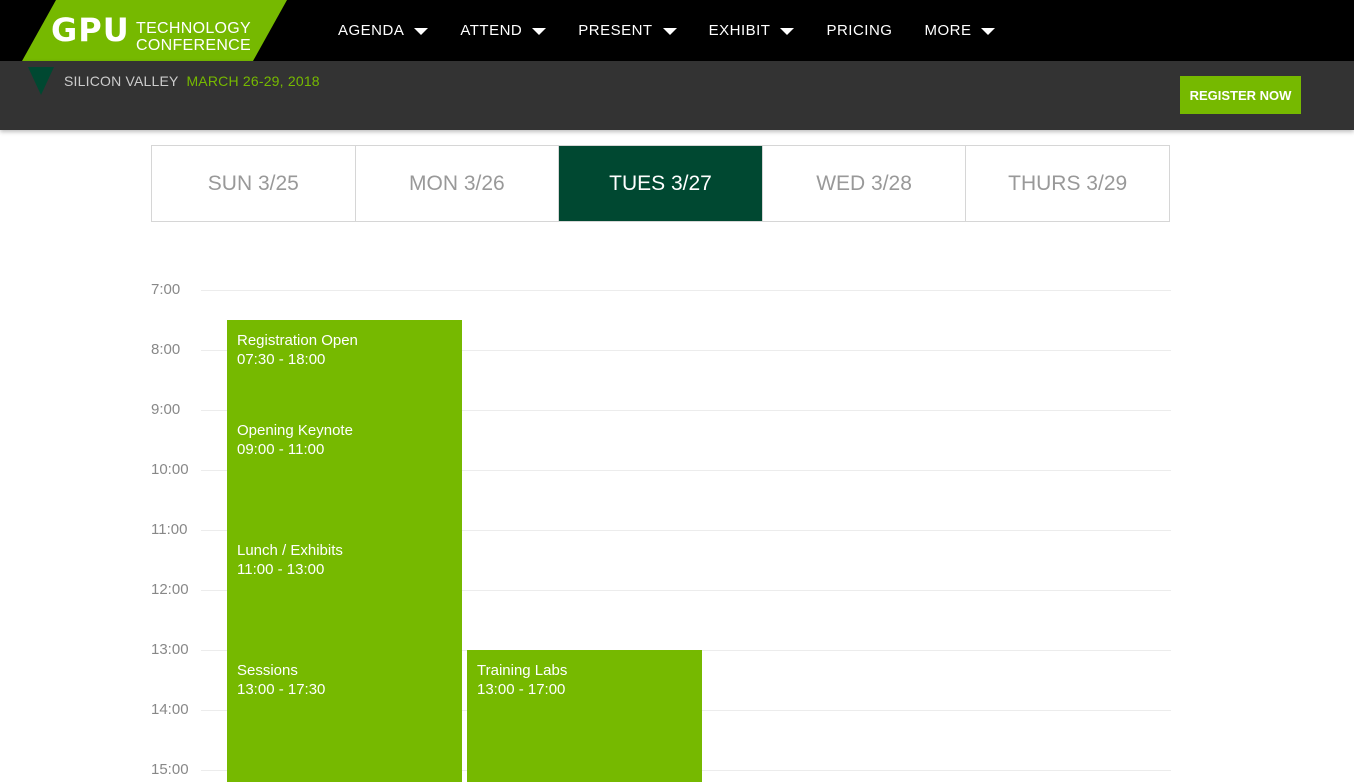 The width and height of the screenshot is (1354, 782). What do you see at coordinates (297, 340) in the screenshot?
I see `event-title: Registration Open` at bounding box center [297, 340].